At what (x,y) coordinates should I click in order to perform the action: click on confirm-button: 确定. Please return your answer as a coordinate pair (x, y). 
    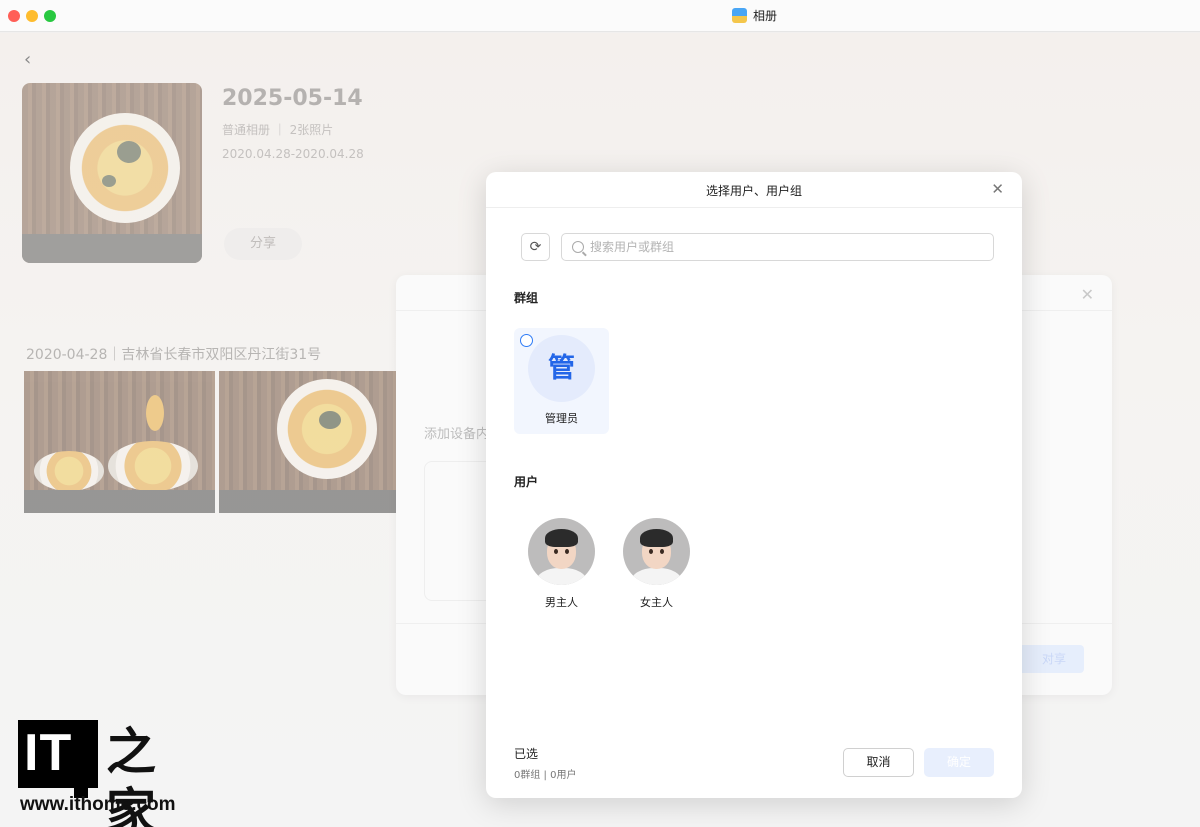
    Looking at the image, I should click on (959, 762).